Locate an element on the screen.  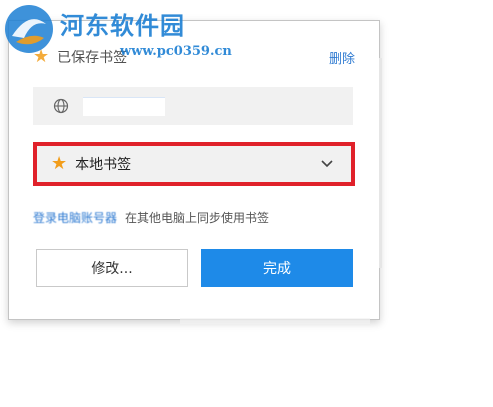
sync-row: 登录电脑账号器 在其他电脑上同步使用书签 is located at coordinates (194, 217).